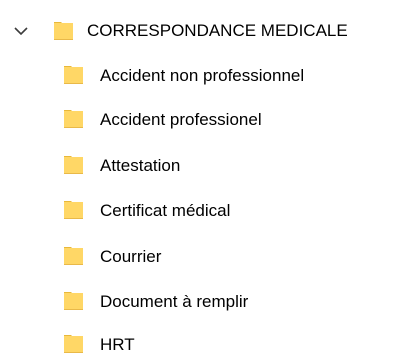 The image size is (407, 363). I want to click on tree-item-correspondance-medicale: CORRESPONDANCE MEDICALE, so click(203, 32).